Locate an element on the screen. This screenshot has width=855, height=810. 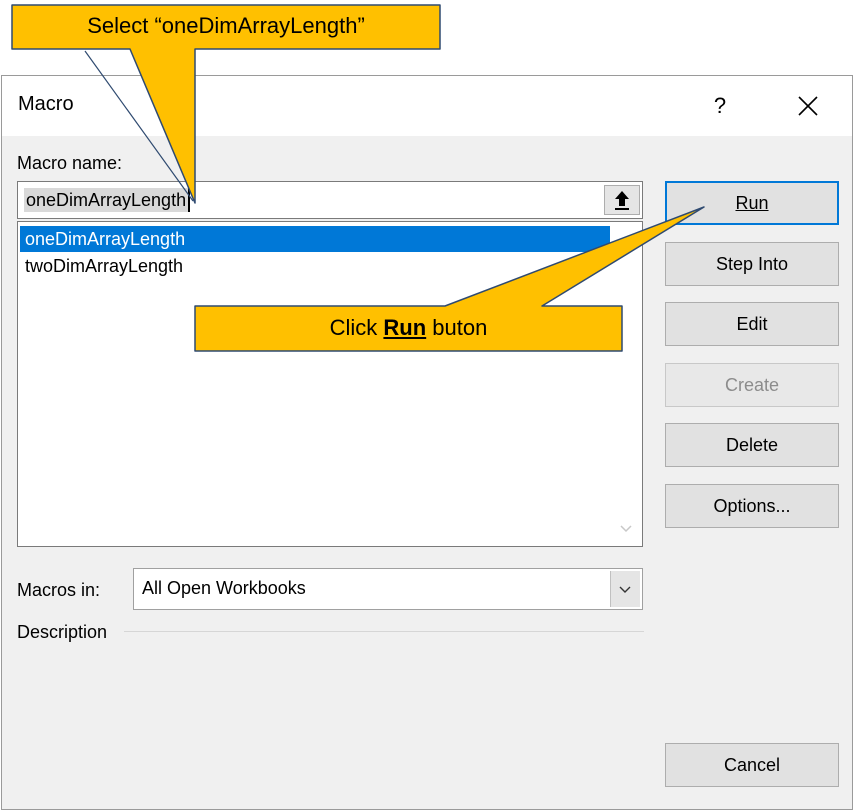
dropdown-button is located at coordinates (625, 589).